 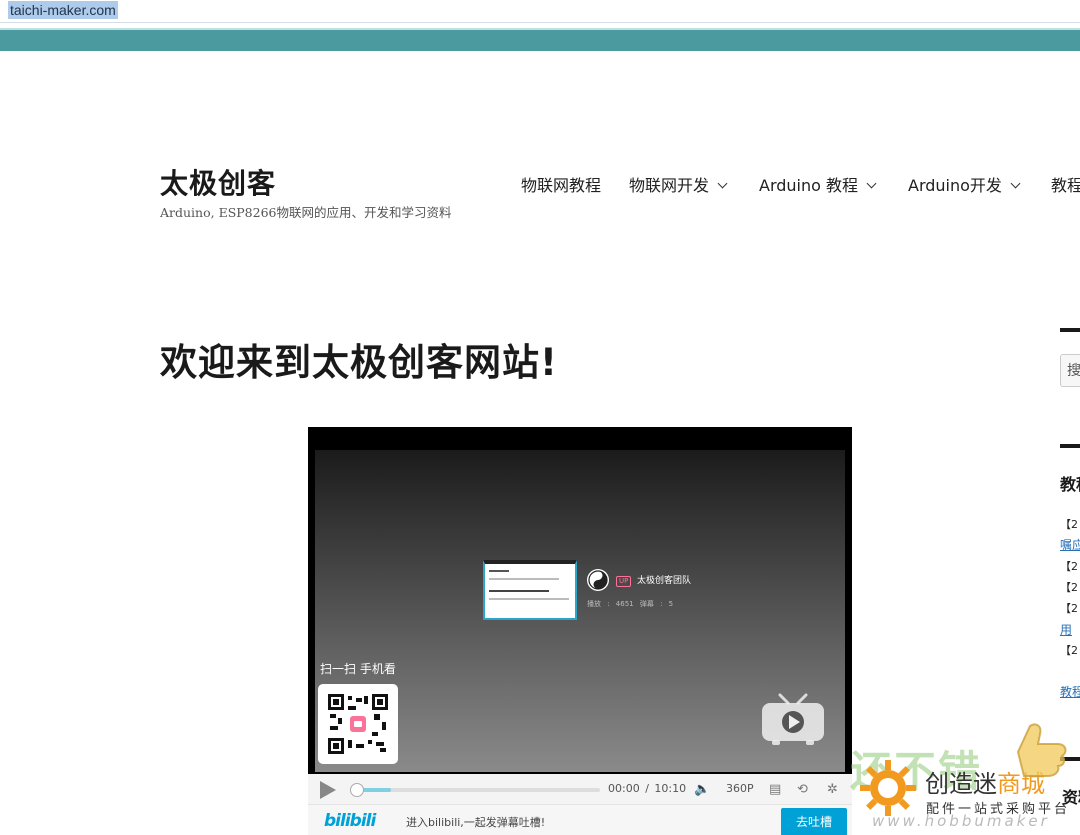 What do you see at coordinates (1066, 629) in the screenshot?
I see `sidebar-link: 用` at bounding box center [1066, 629].